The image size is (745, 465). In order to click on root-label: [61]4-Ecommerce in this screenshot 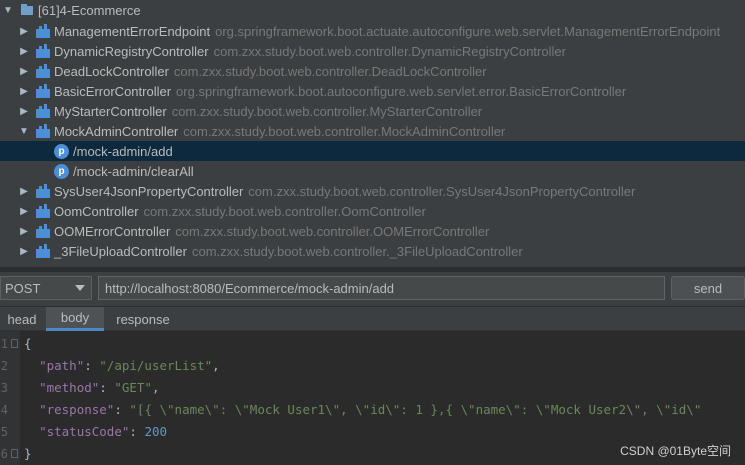, I will do `click(89, 10)`.